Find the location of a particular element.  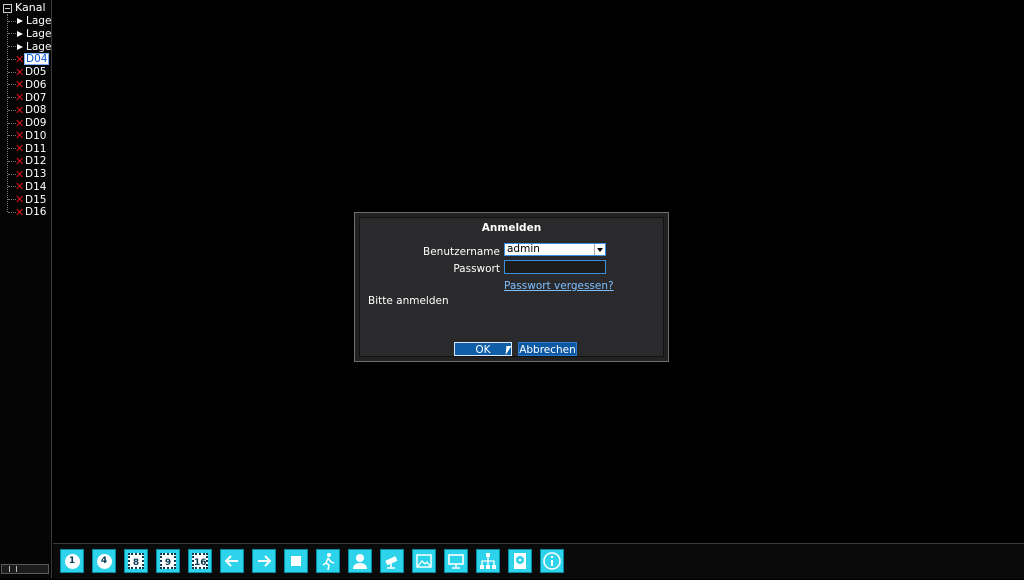

layout-9-icon: 9 is located at coordinates (168, 561).